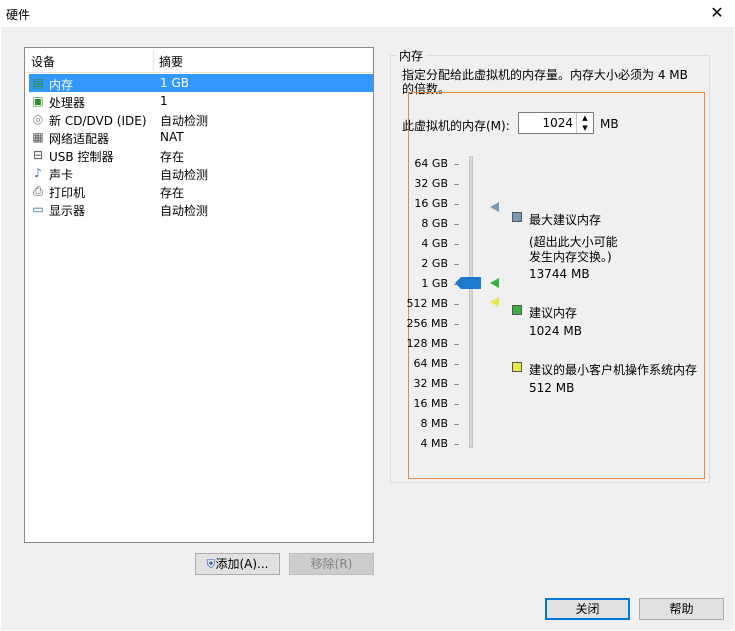  Describe the element at coordinates (570, 257) in the screenshot. I see `max-recommended-note-2: 发生内存交换。)` at that location.